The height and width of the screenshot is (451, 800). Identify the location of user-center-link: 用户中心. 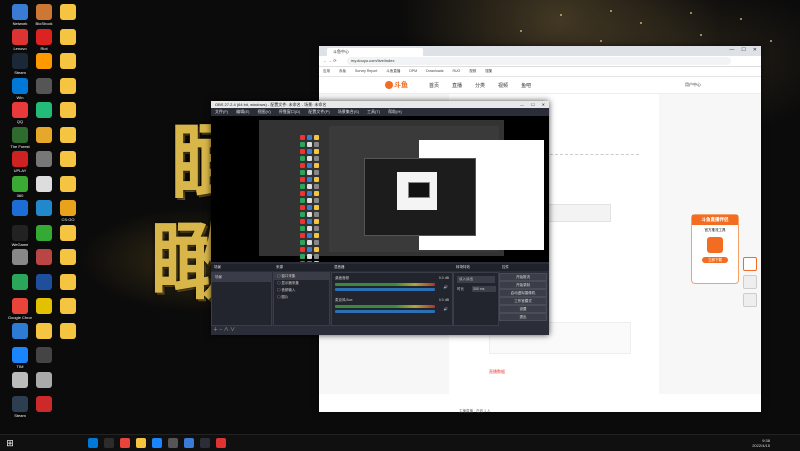
(693, 85).